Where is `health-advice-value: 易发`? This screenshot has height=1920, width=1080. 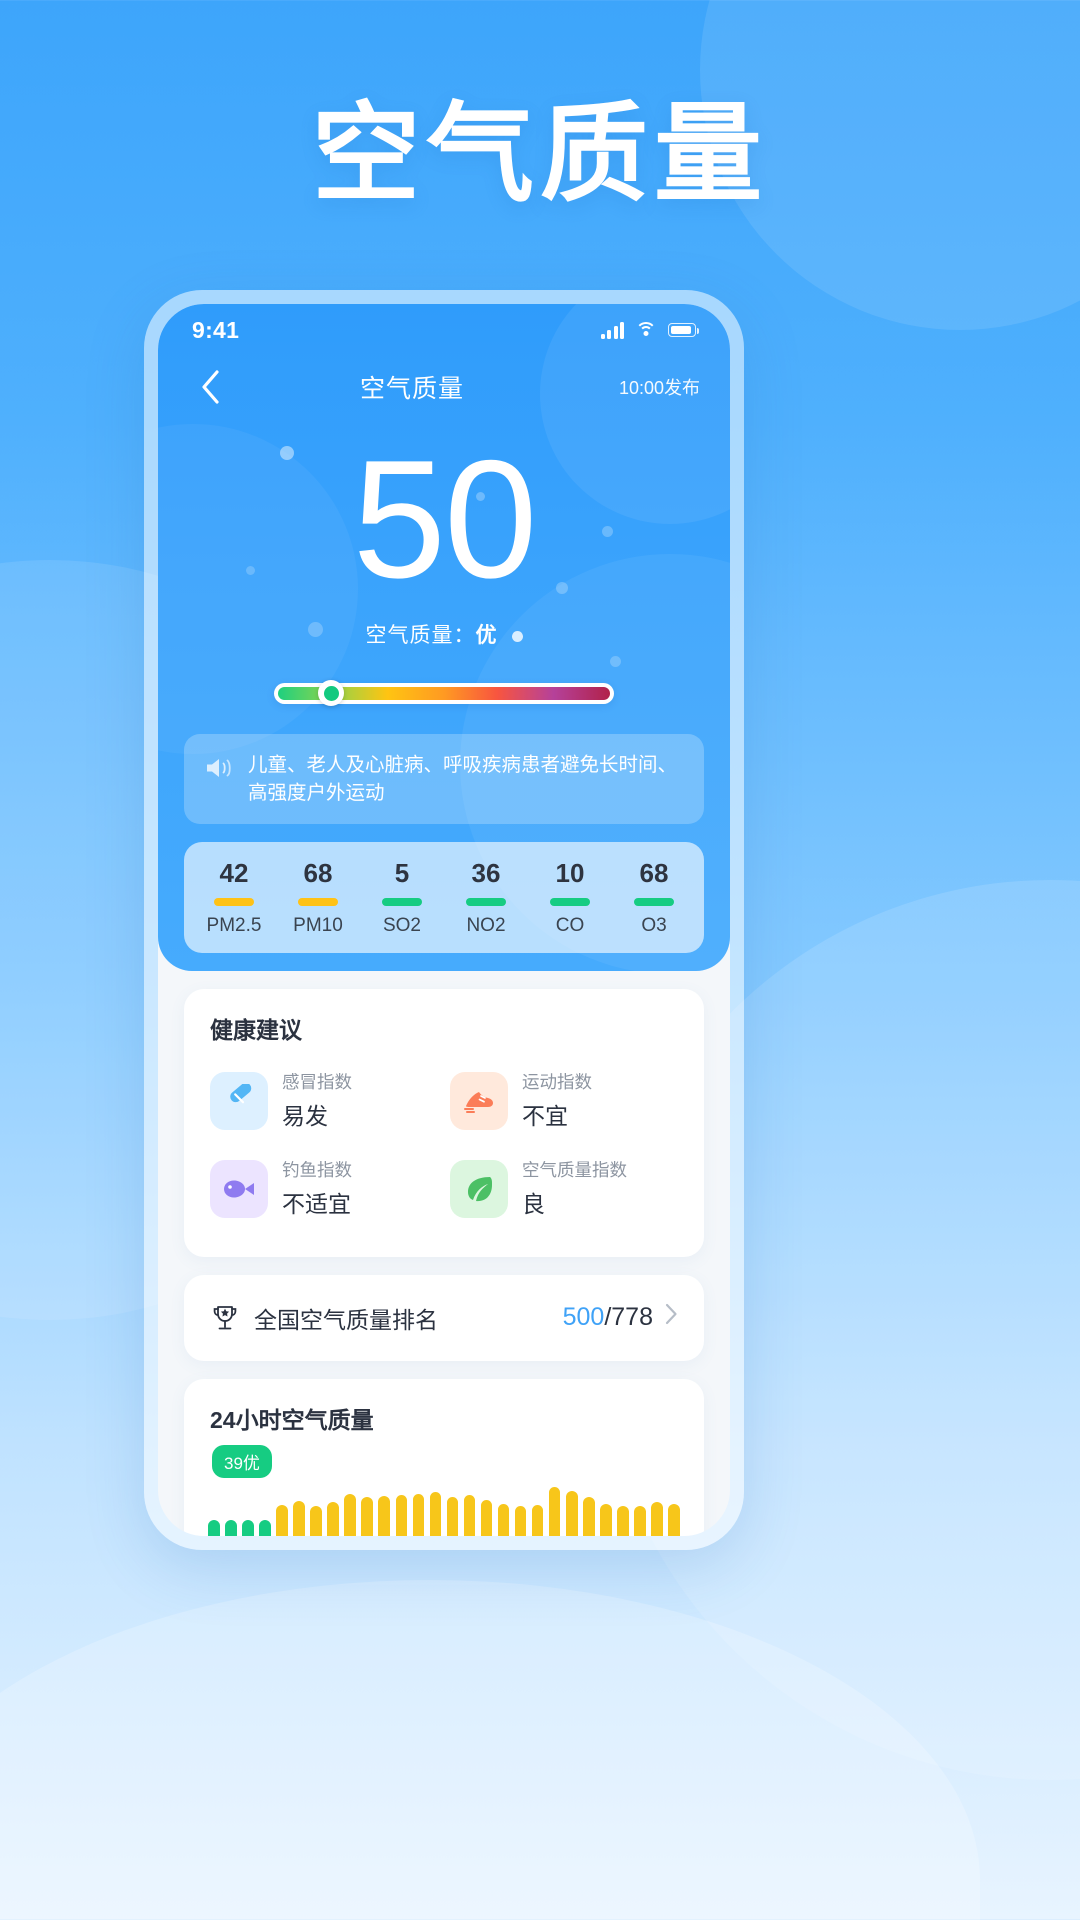 health-advice-value: 易发 is located at coordinates (305, 1115).